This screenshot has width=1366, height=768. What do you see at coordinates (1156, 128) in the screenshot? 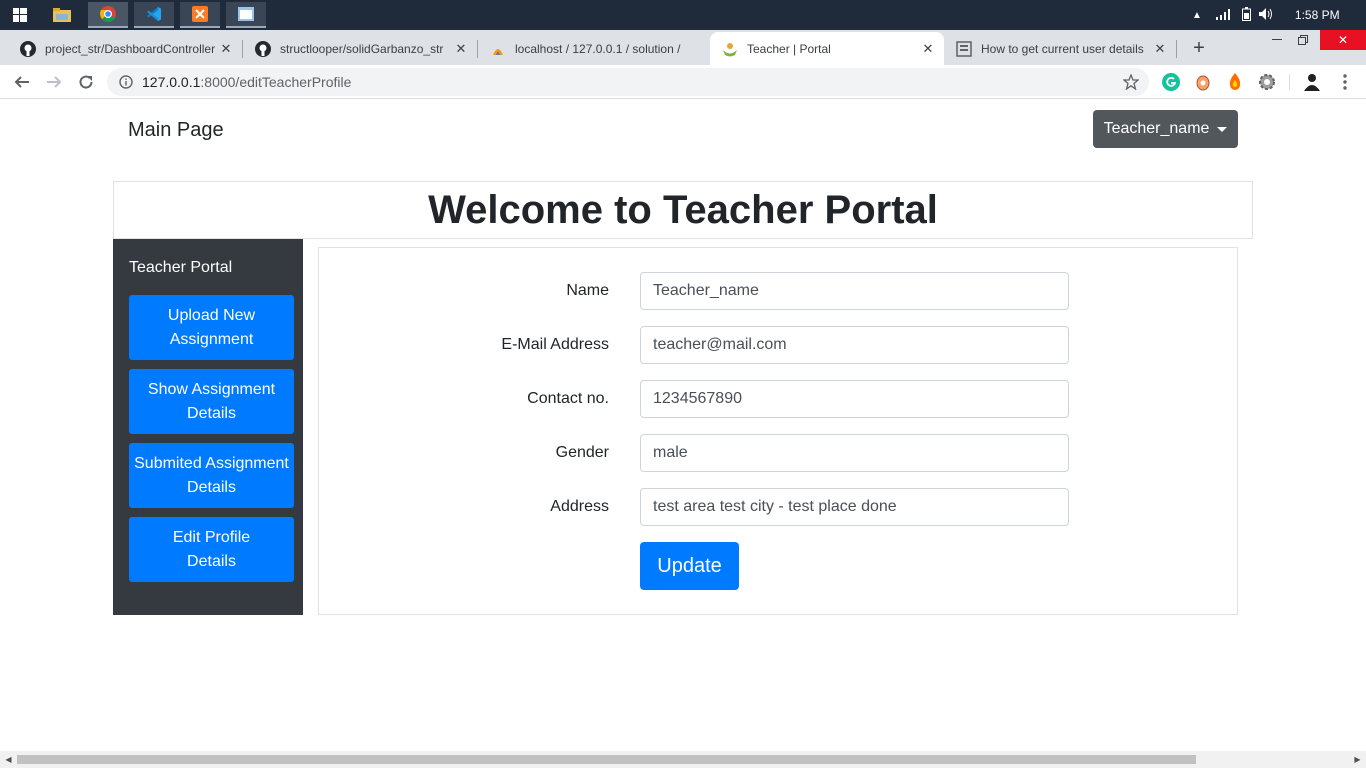
I see `user-name: Teacher_name` at bounding box center [1156, 128].